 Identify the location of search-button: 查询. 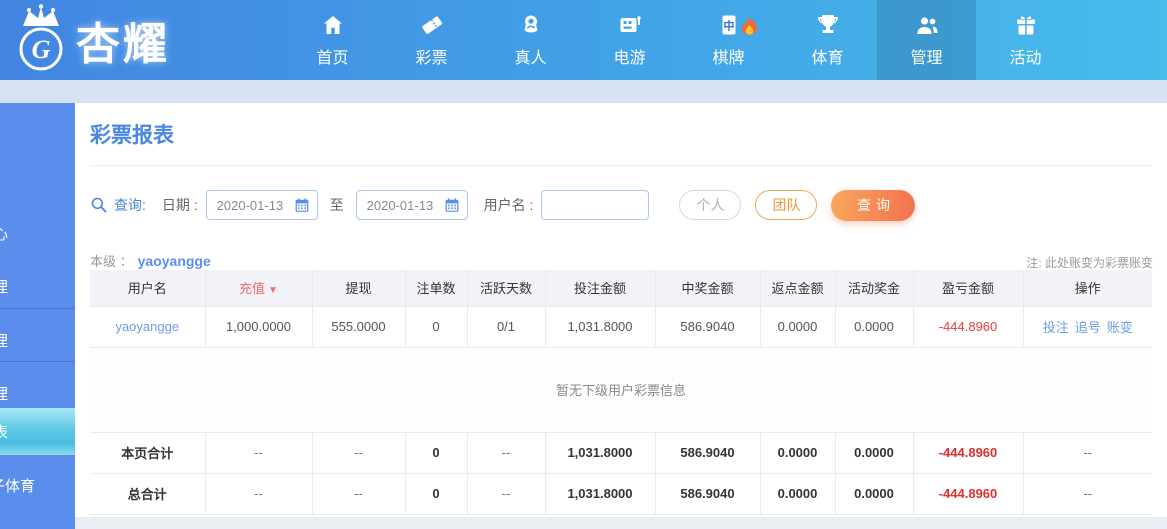
(873, 205).